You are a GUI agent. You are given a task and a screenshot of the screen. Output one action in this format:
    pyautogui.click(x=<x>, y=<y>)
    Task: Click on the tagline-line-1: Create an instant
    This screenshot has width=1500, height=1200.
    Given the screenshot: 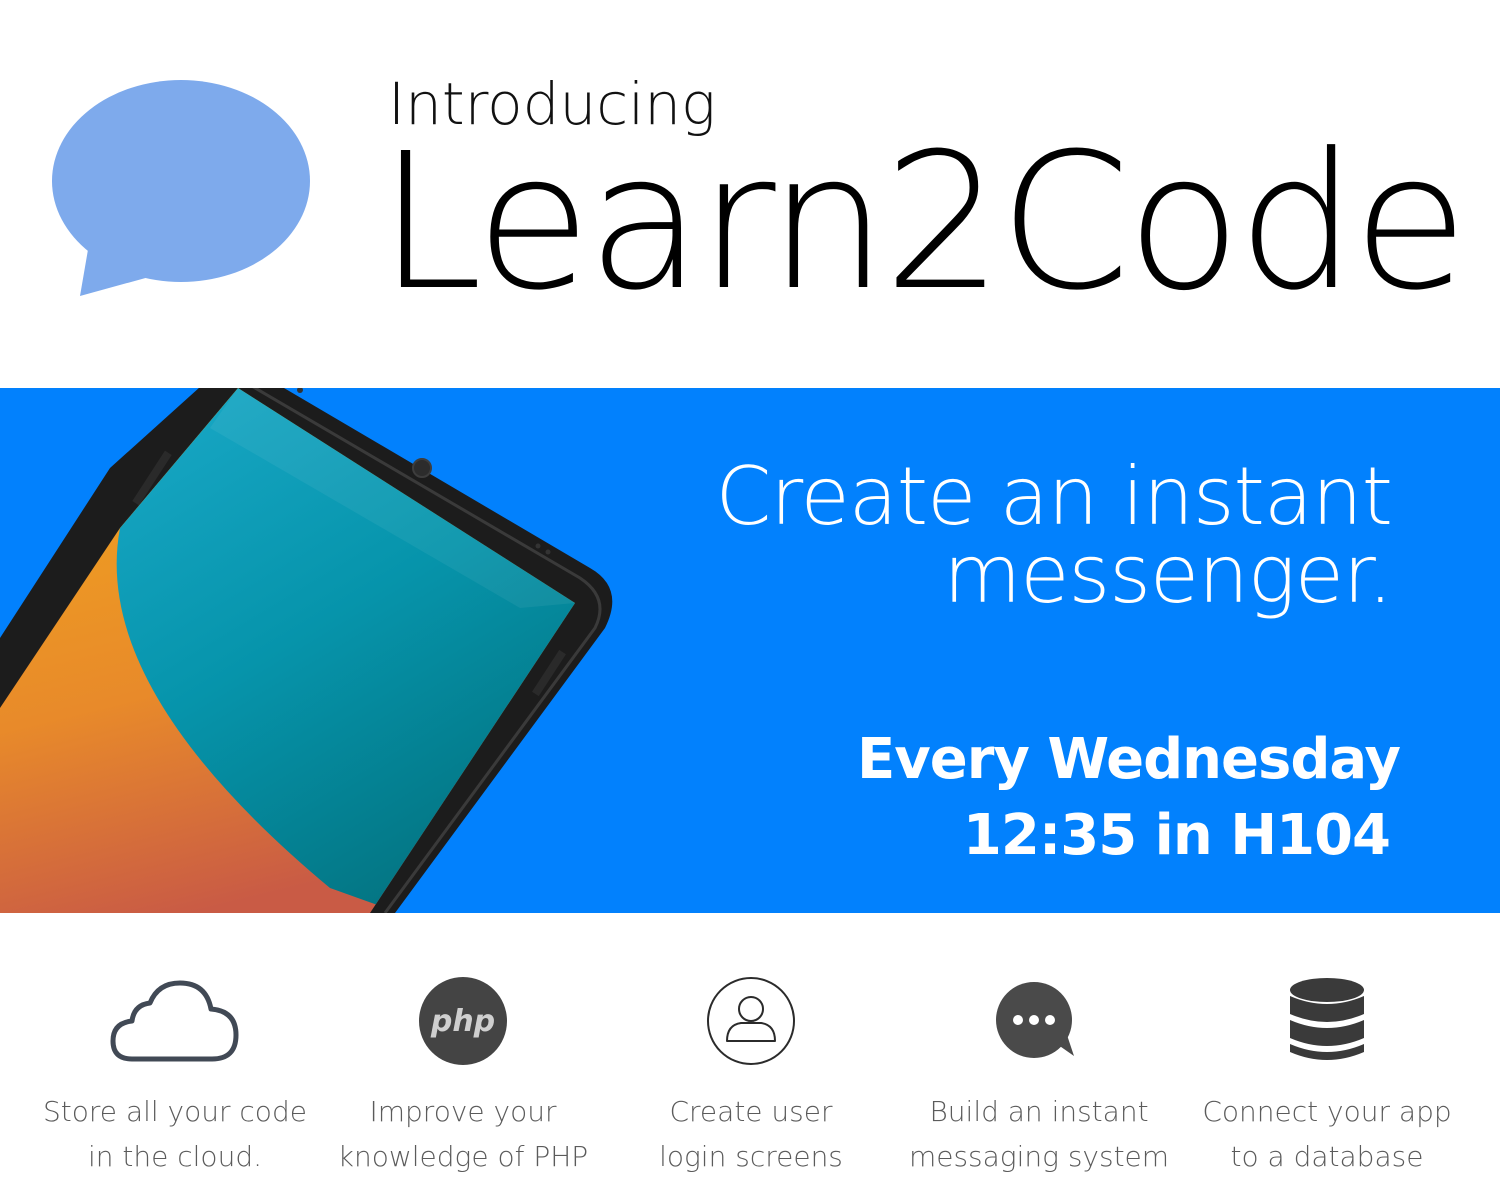 What is the action you would take?
    pyautogui.click(x=1054, y=496)
    